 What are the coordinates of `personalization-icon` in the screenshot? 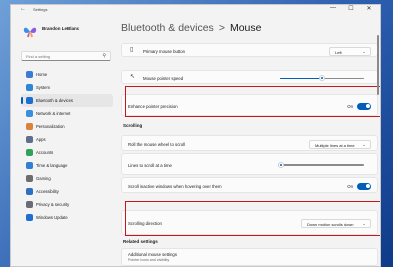 It's located at (29, 126).